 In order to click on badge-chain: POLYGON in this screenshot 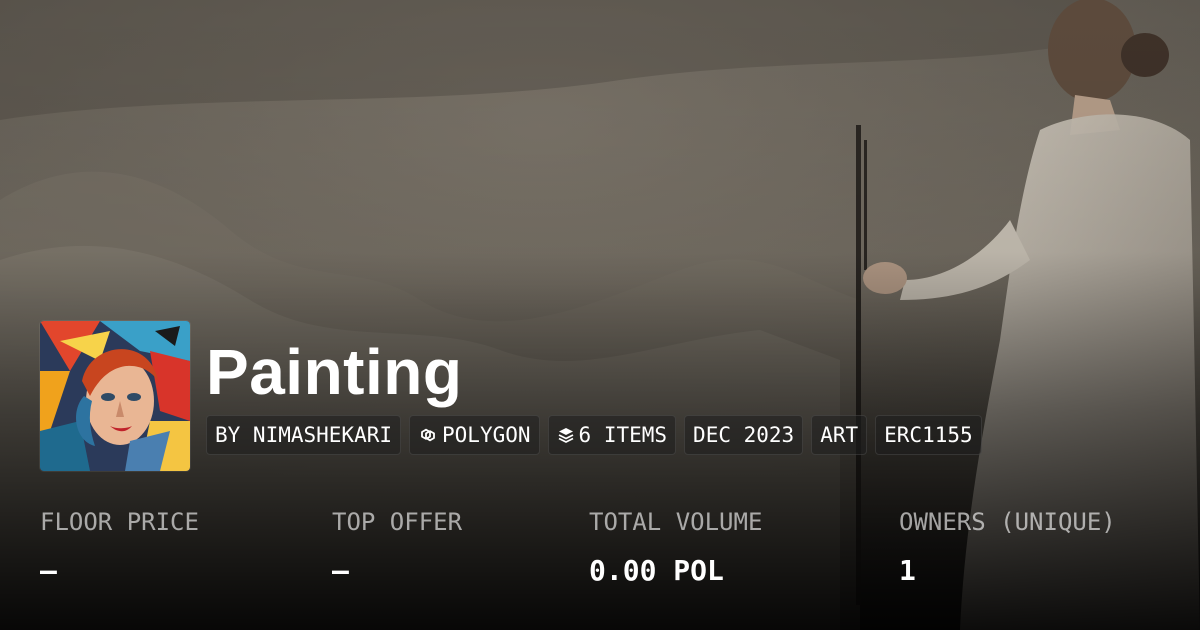, I will do `click(474, 435)`.